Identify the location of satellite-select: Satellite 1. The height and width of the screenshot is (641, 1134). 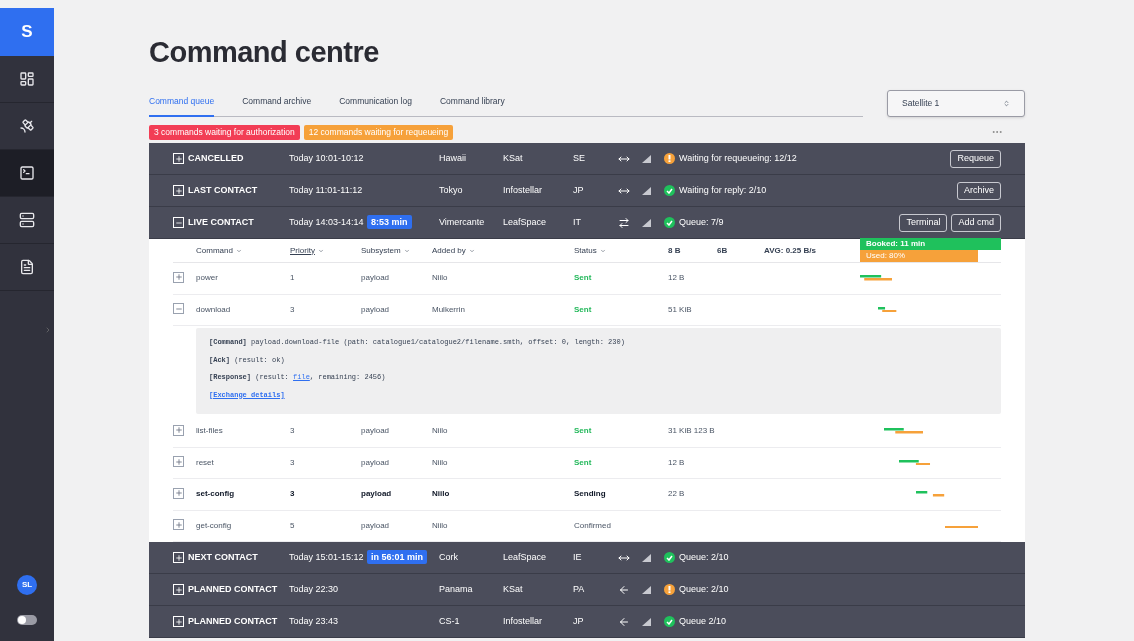
(956, 103).